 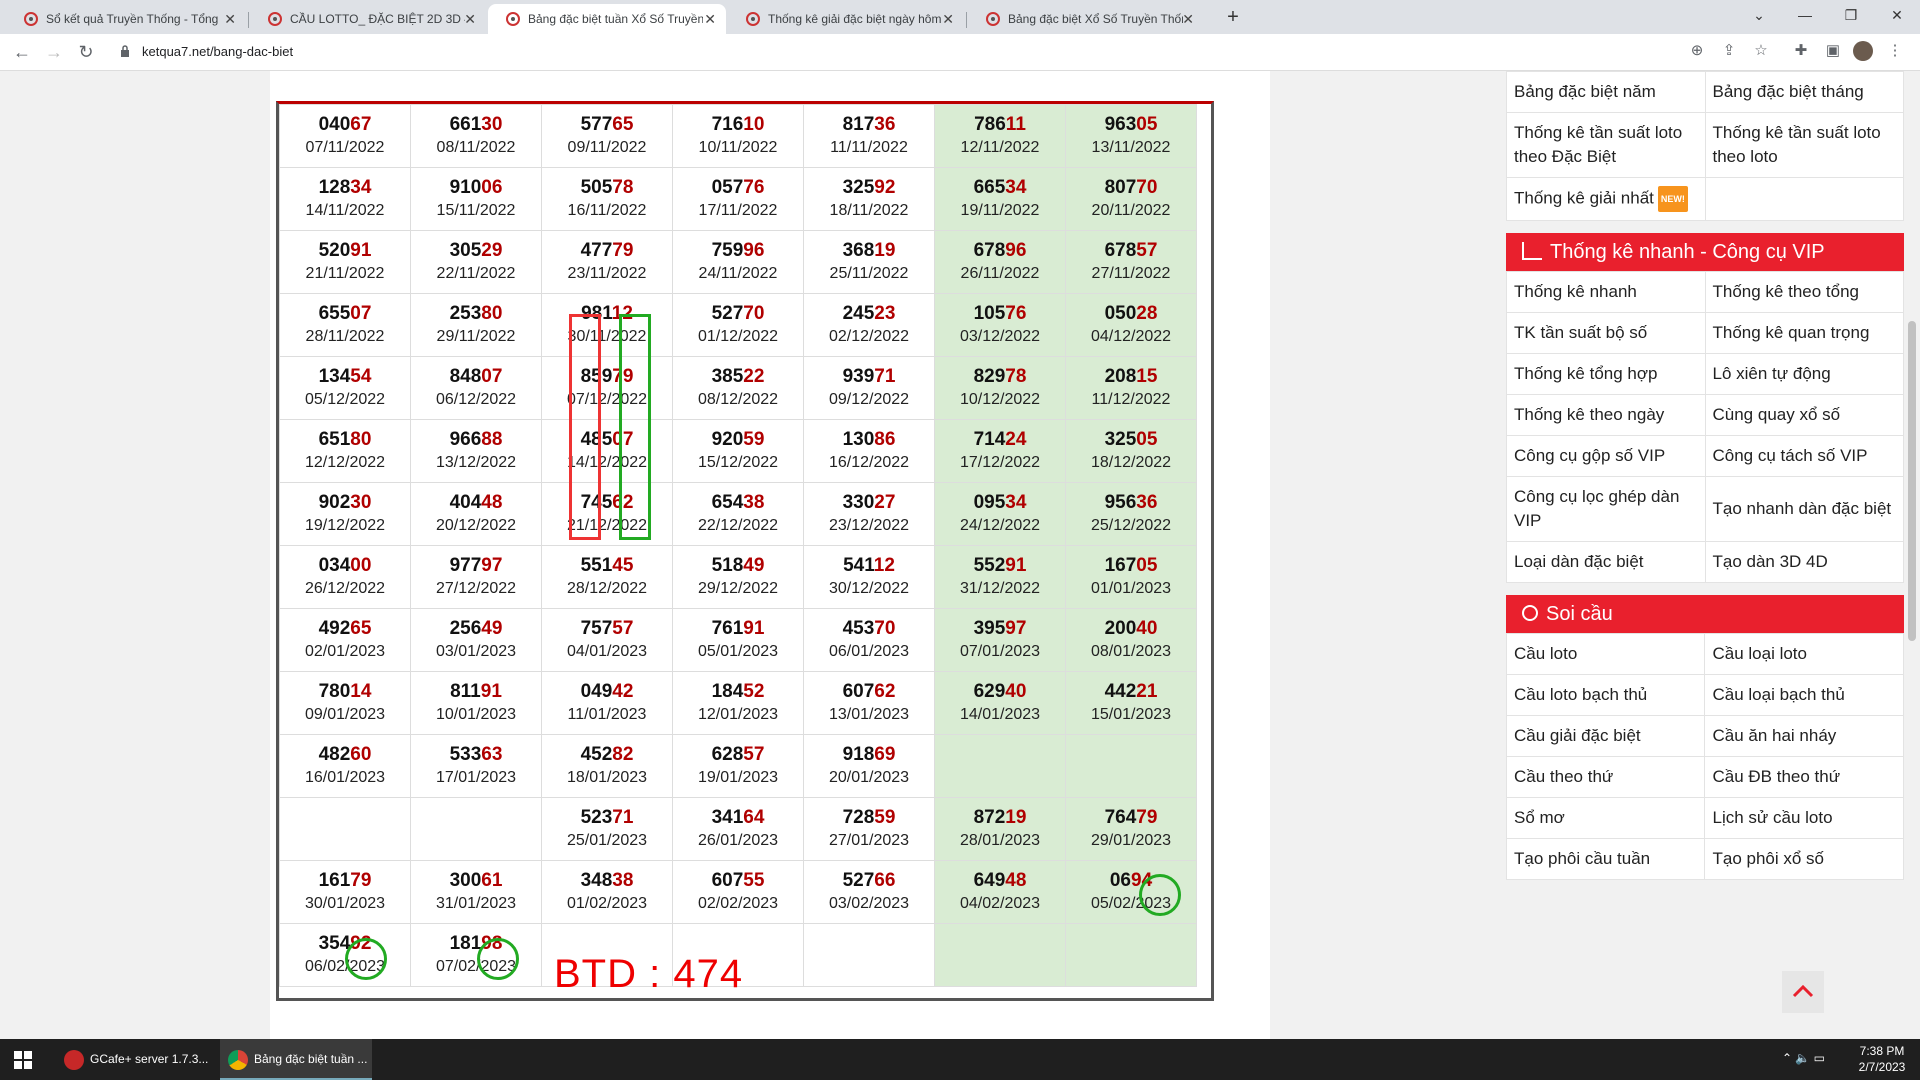 What do you see at coordinates (1804, 562) in the screenshot?
I see `sidebar-link: Tạo dàn 3D 4D` at bounding box center [1804, 562].